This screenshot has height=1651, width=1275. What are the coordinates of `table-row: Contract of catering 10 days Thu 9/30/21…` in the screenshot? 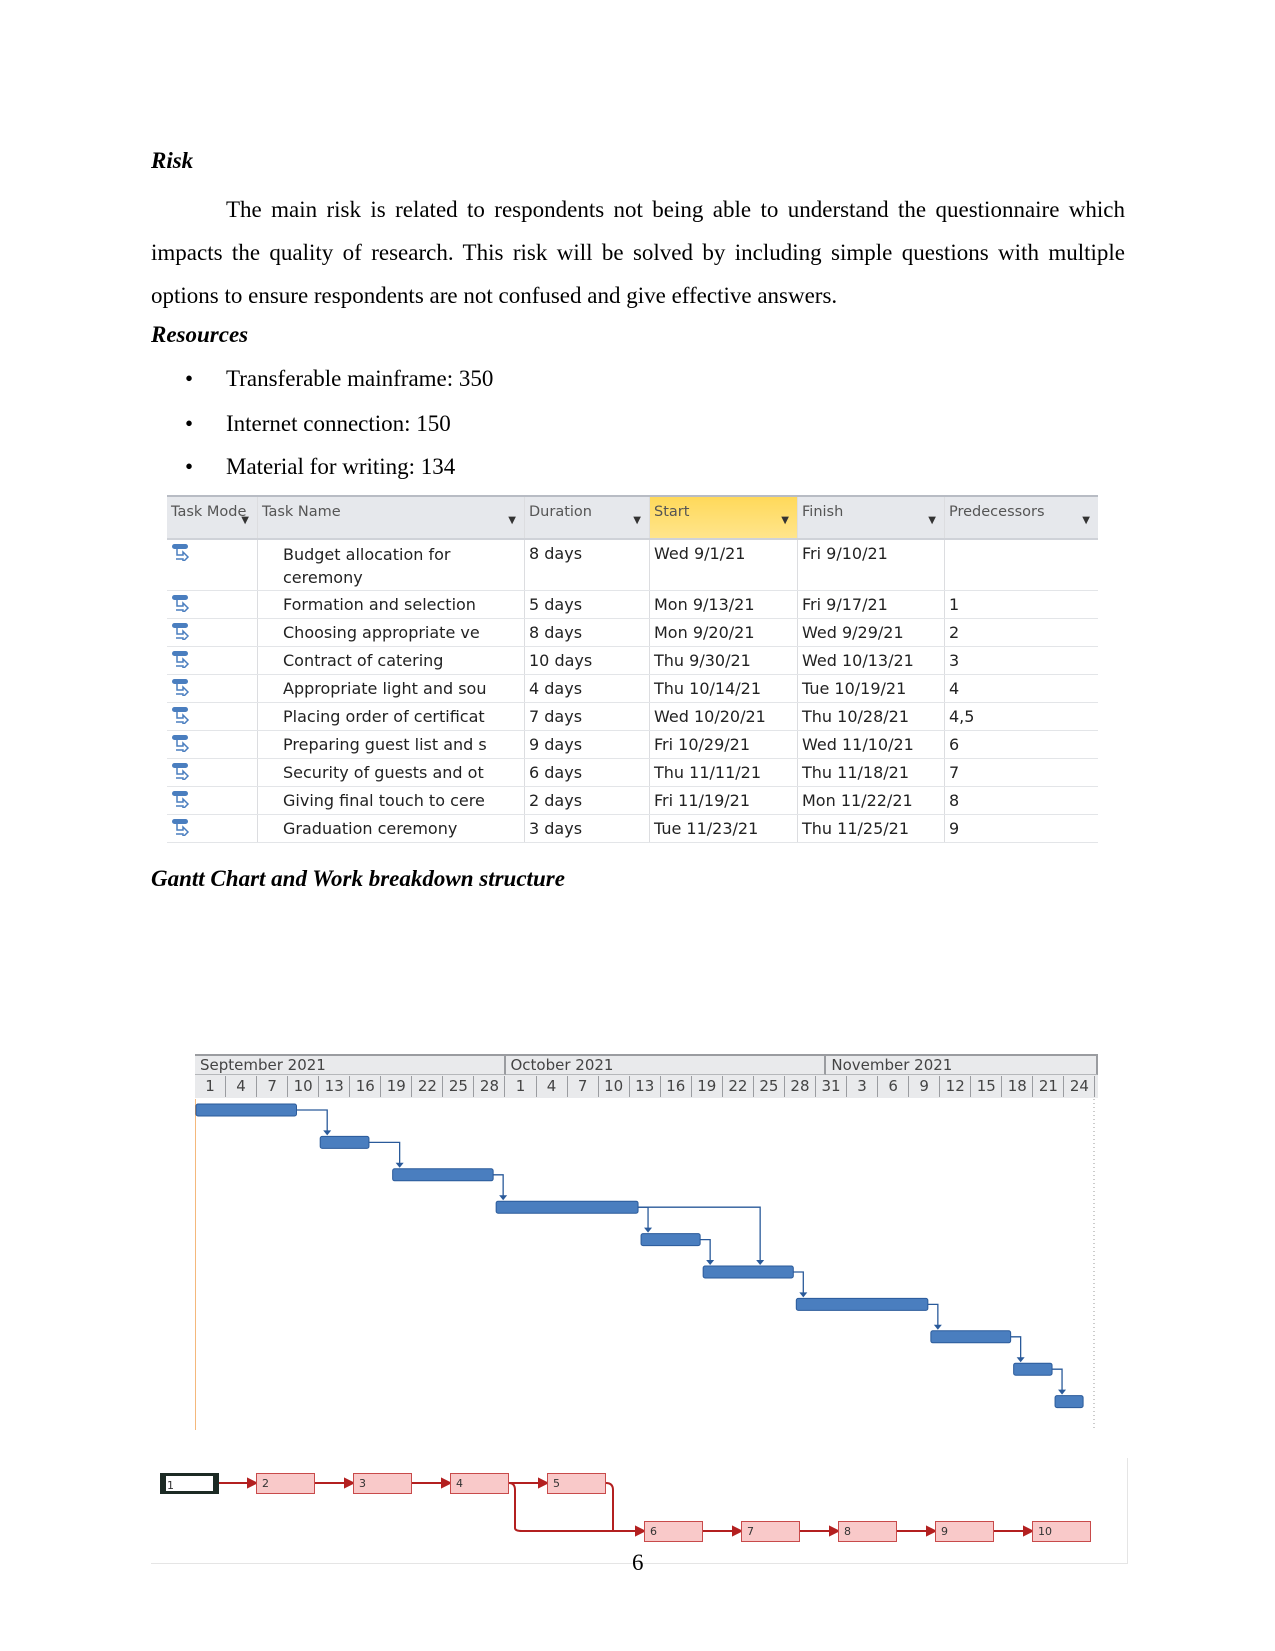 It's located at (632, 661).